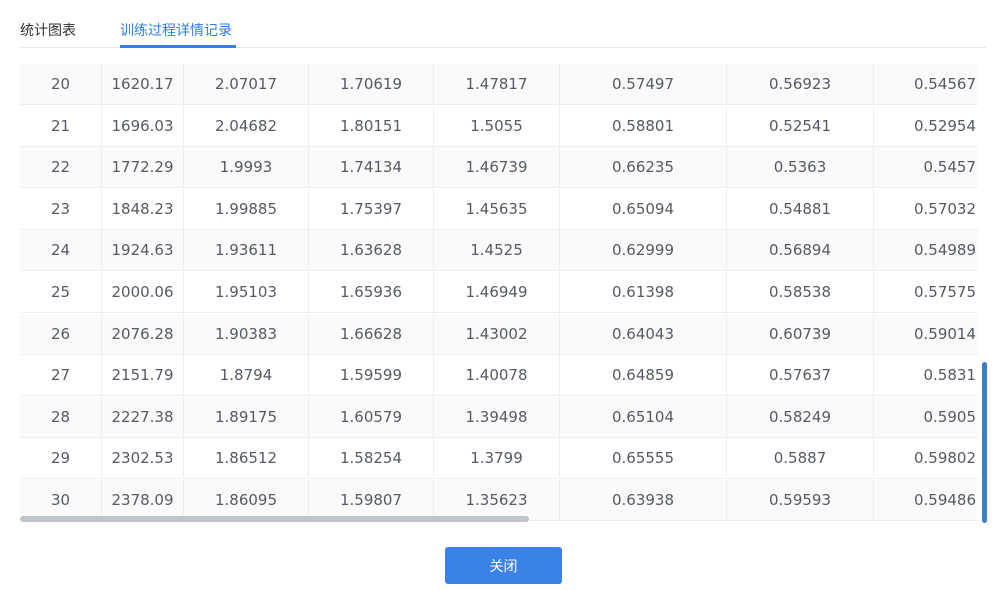 This screenshot has width=1006, height=590. What do you see at coordinates (61, 459) in the screenshot?
I see `table-cell: 29` at bounding box center [61, 459].